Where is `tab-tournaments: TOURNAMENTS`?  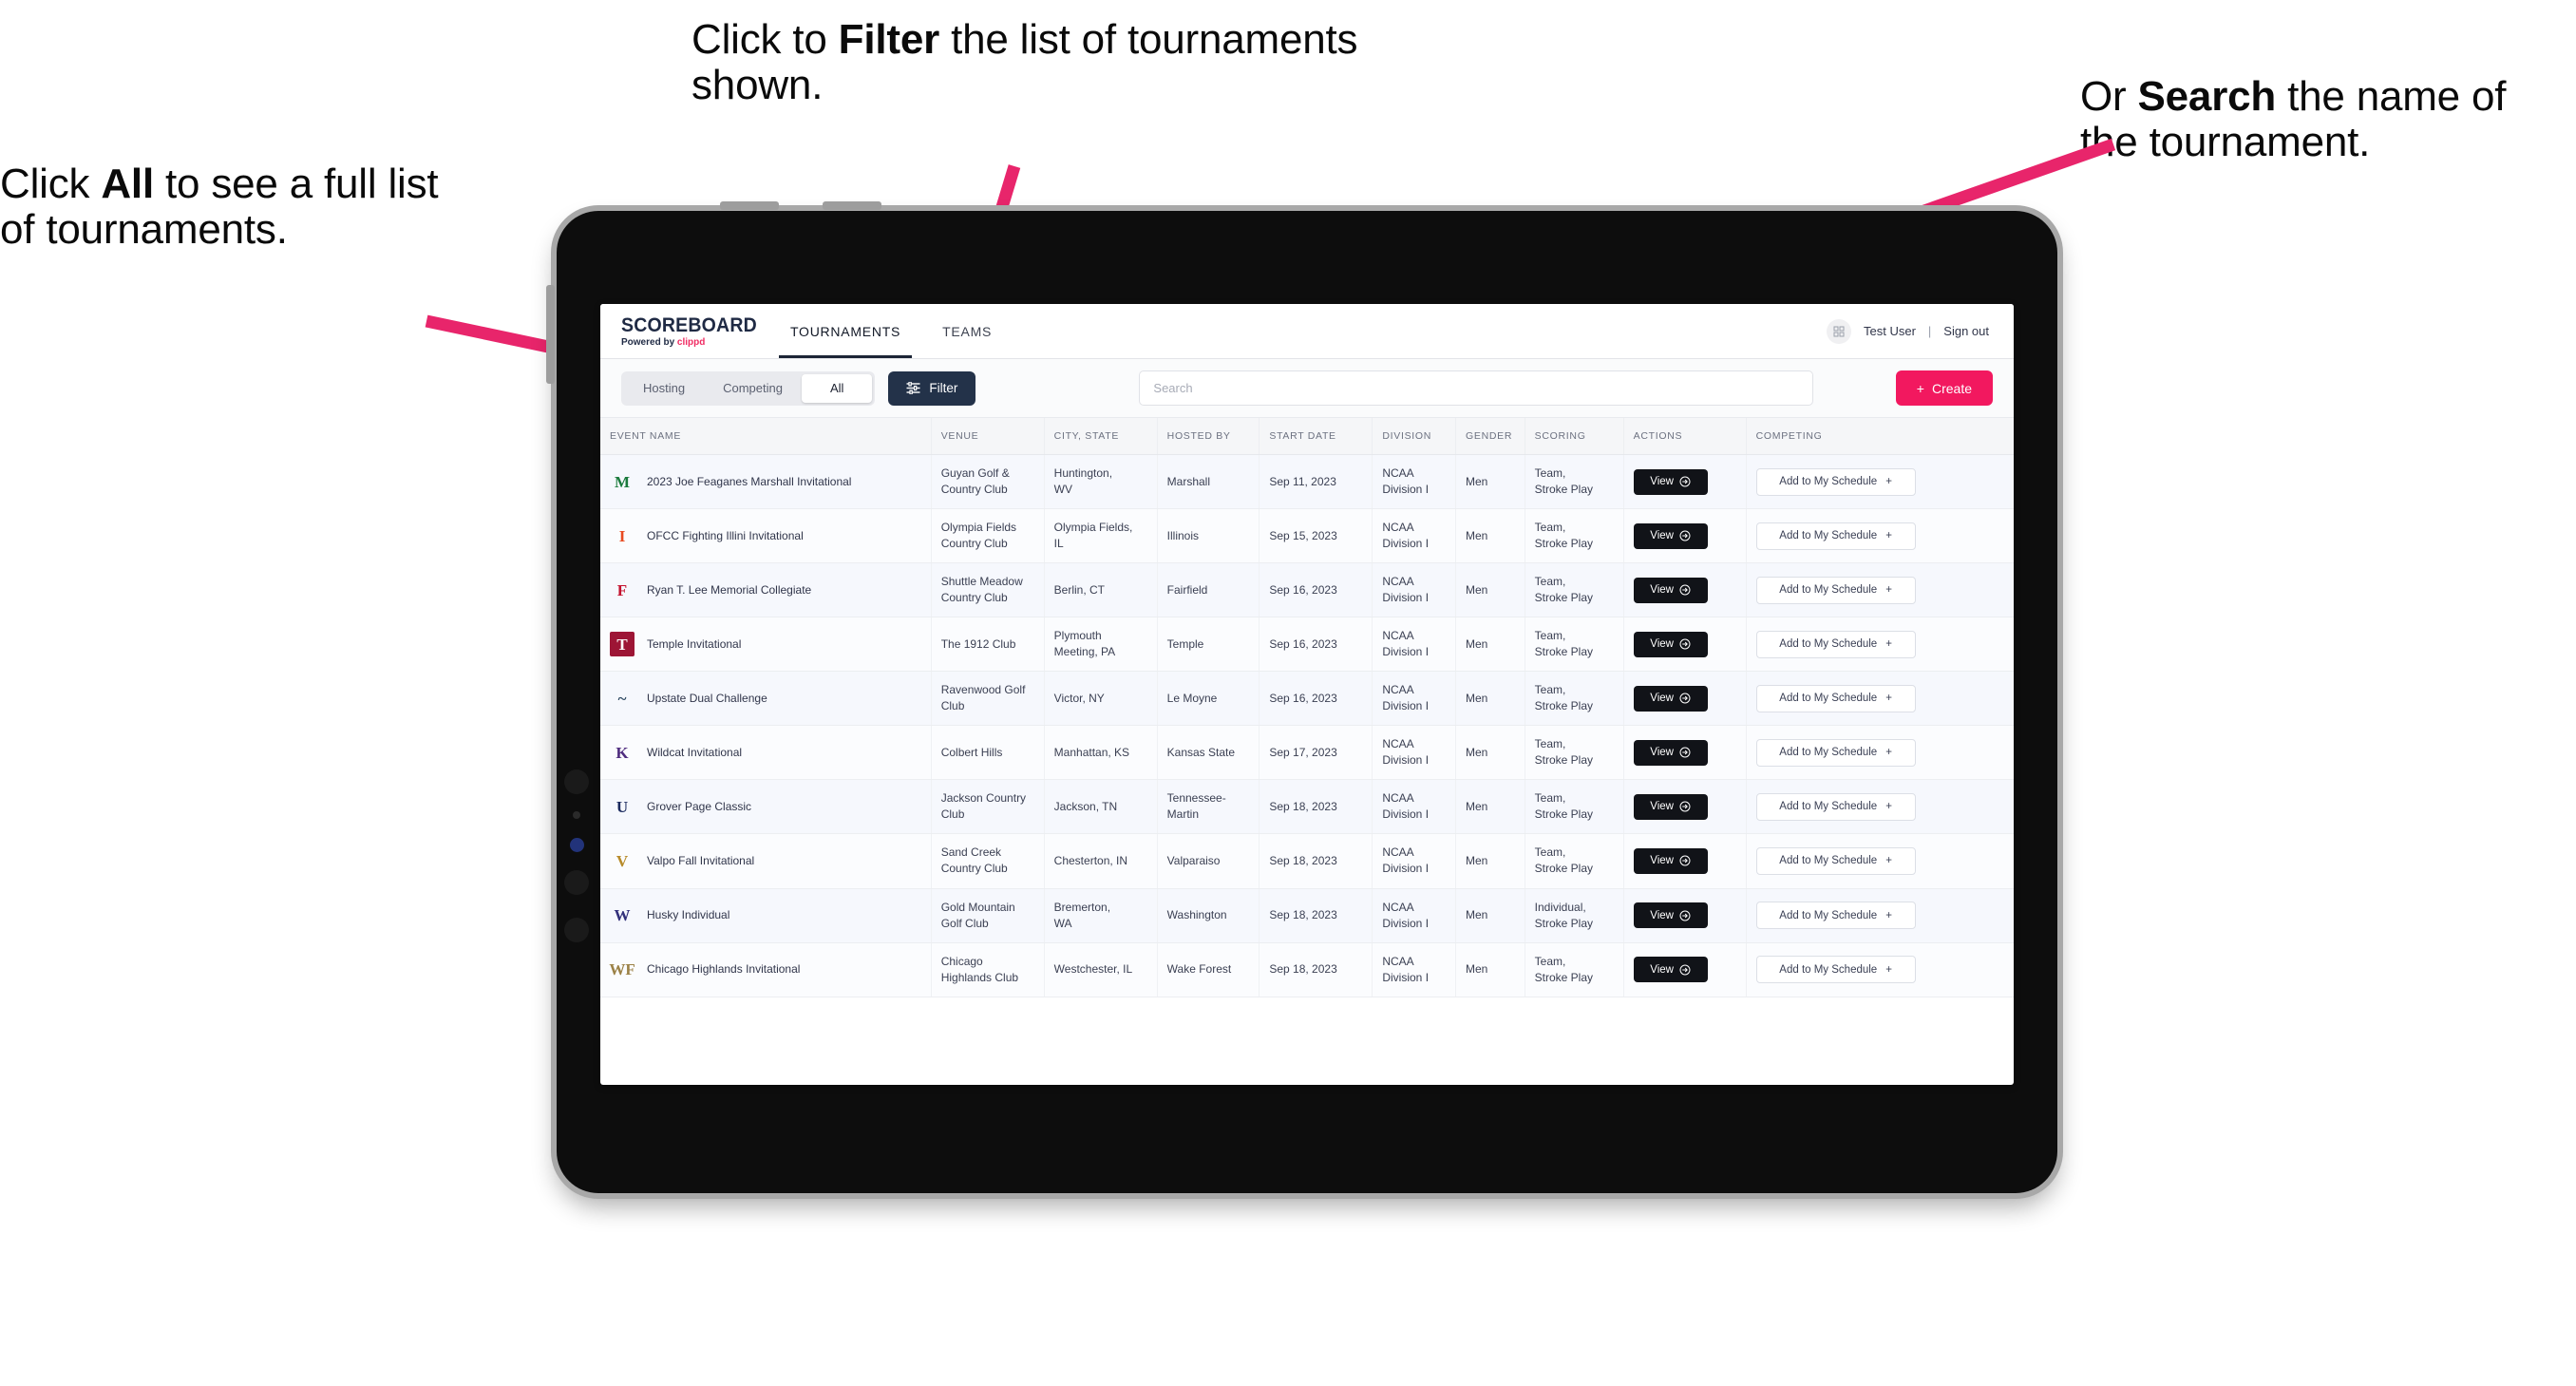
tab-tournaments: TOURNAMENTS is located at coordinates (845, 331).